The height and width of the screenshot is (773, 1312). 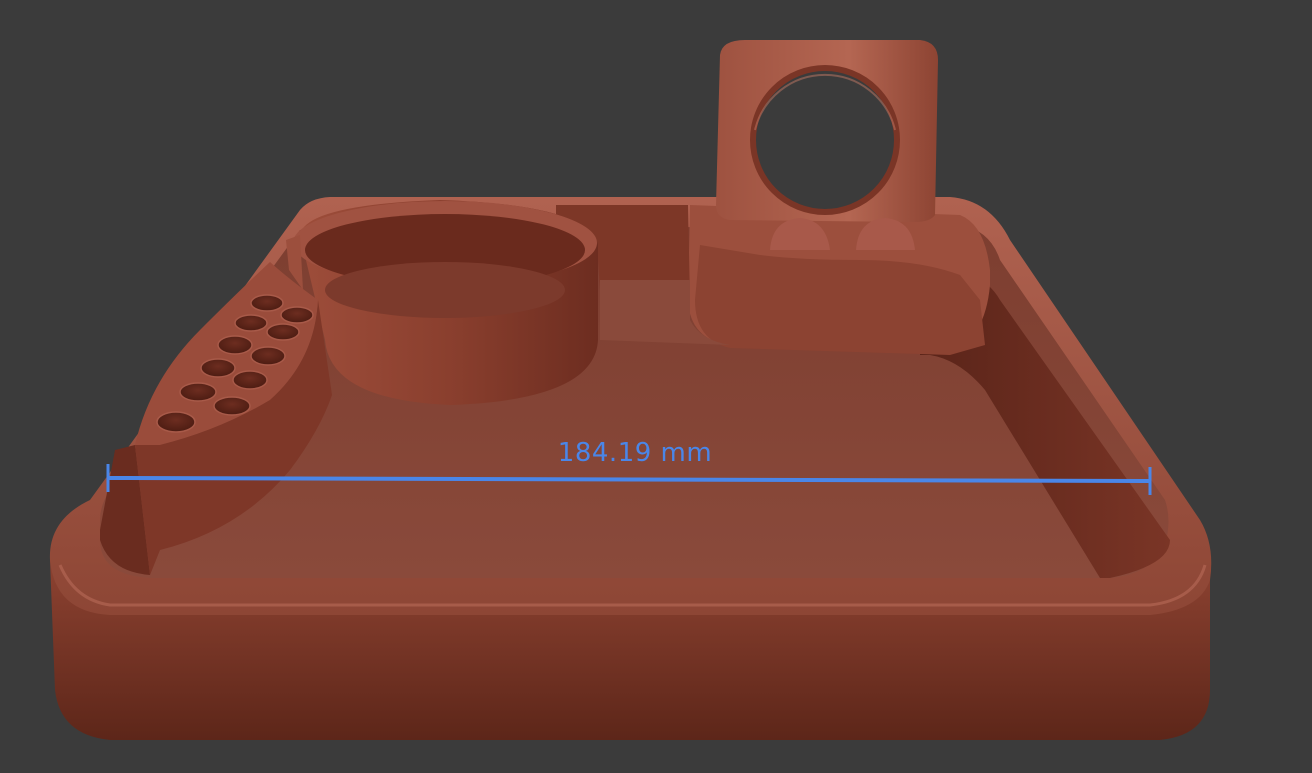 What do you see at coordinates (827, 131) in the screenshot?
I see `watch-stand` at bounding box center [827, 131].